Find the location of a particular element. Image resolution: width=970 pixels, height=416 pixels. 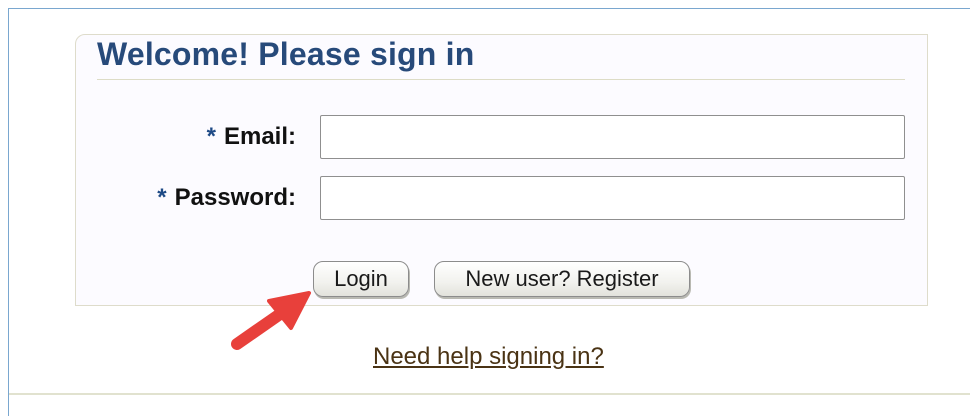

login-button: Login is located at coordinates (361, 279).